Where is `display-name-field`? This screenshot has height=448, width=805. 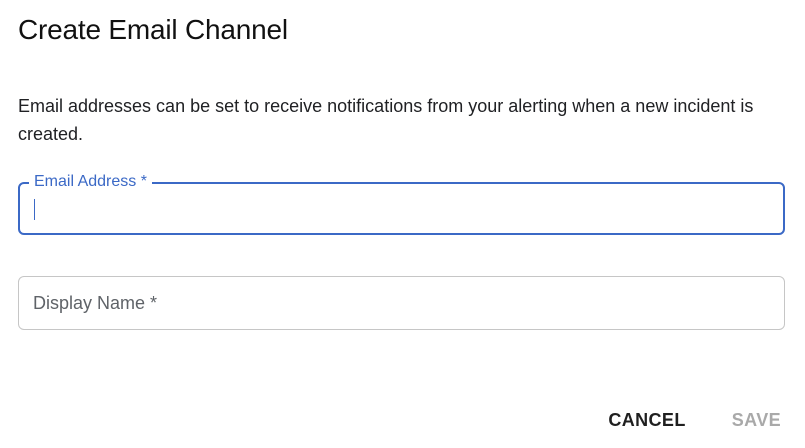
display-name-field is located at coordinates (401, 303).